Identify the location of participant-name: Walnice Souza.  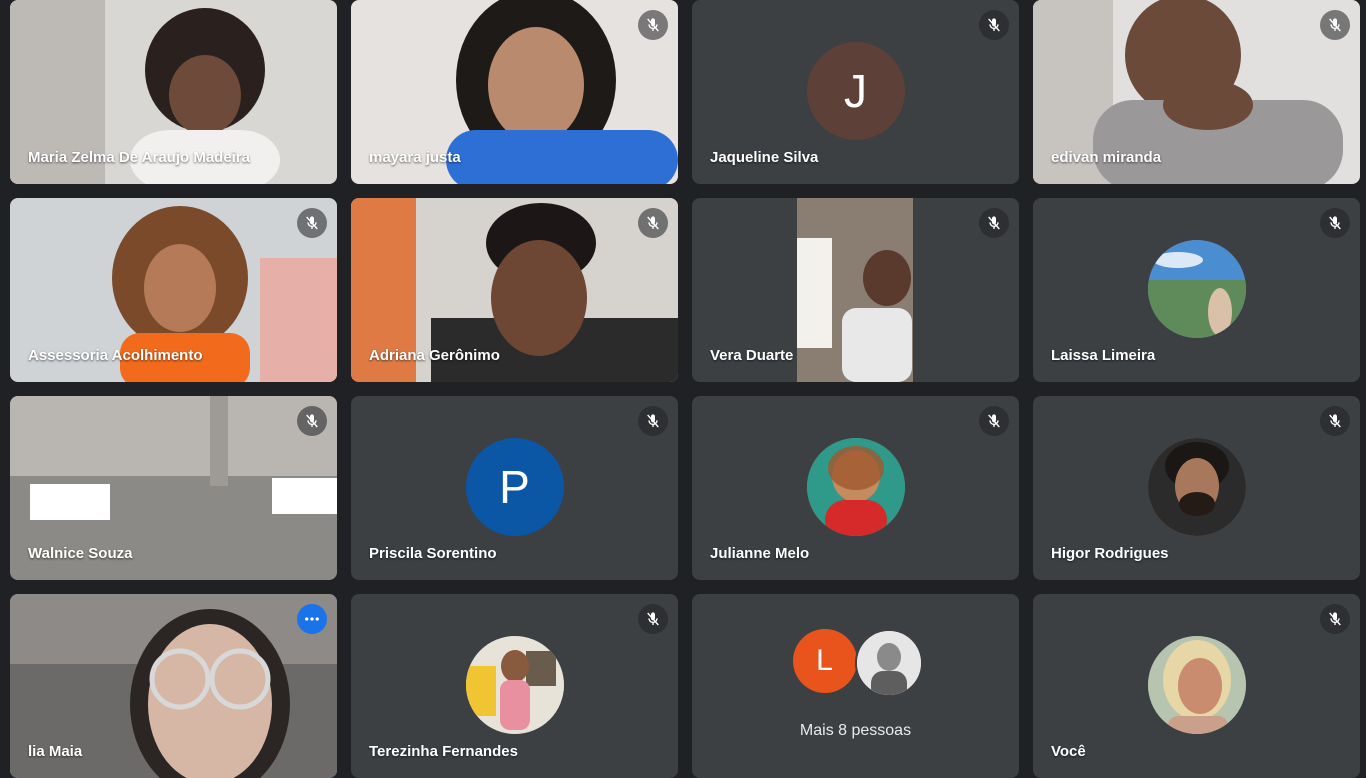
(80, 553).